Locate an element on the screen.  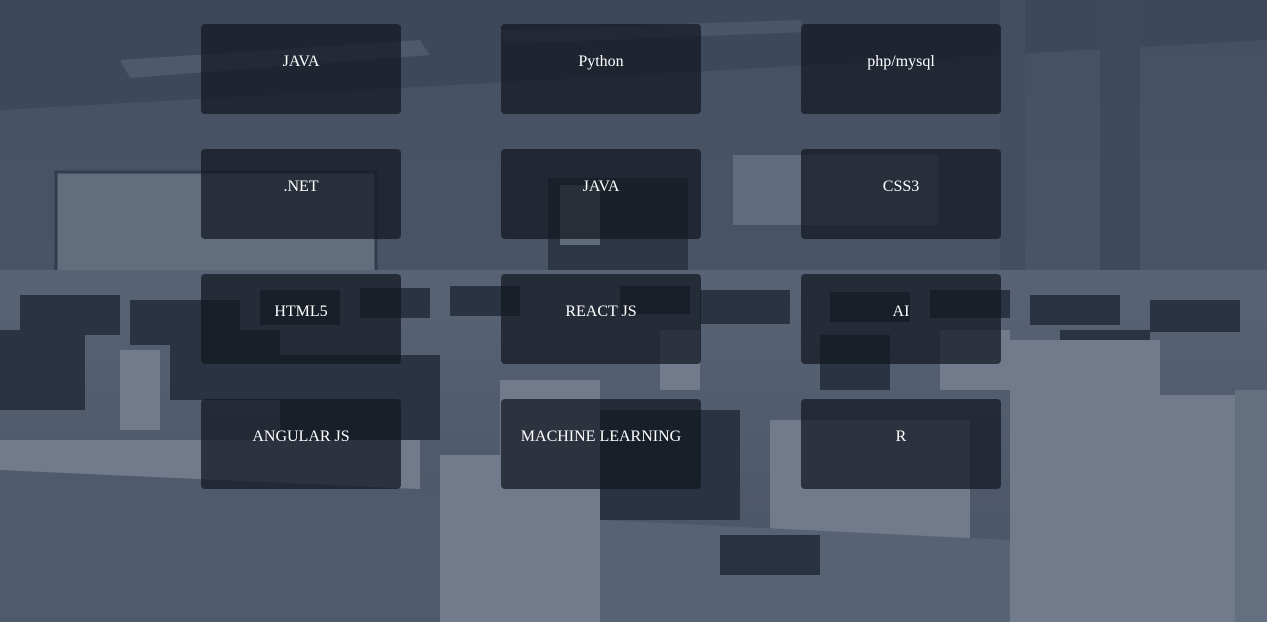
course-tile-label: CSS3 is located at coordinates (901, 186).